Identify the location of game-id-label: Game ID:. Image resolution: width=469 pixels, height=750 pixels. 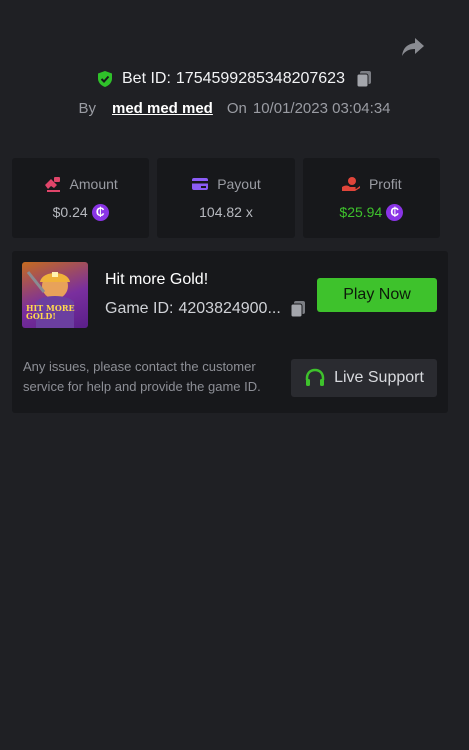
(139, 308).